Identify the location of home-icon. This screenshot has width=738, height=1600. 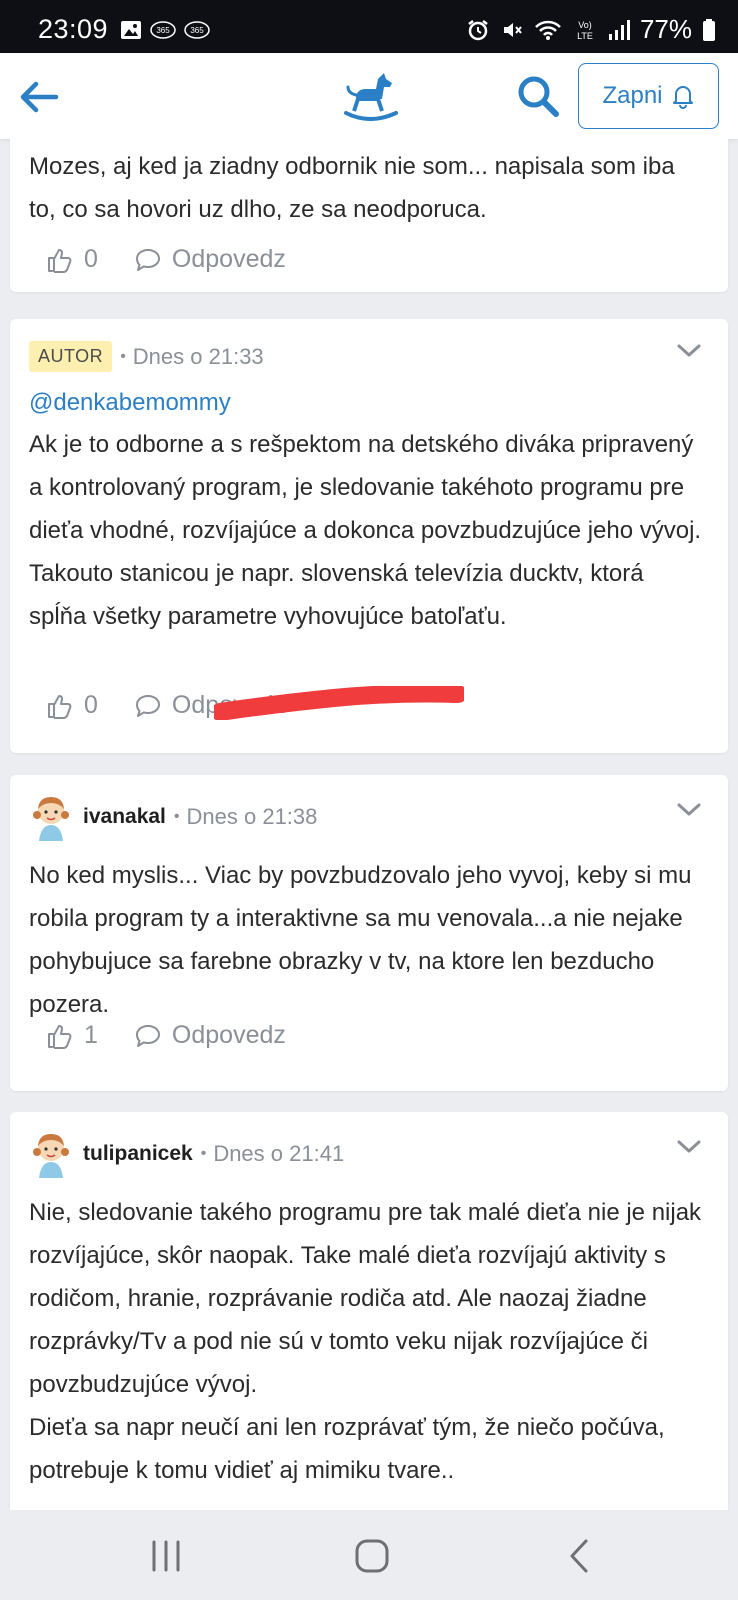
(372, 1556).